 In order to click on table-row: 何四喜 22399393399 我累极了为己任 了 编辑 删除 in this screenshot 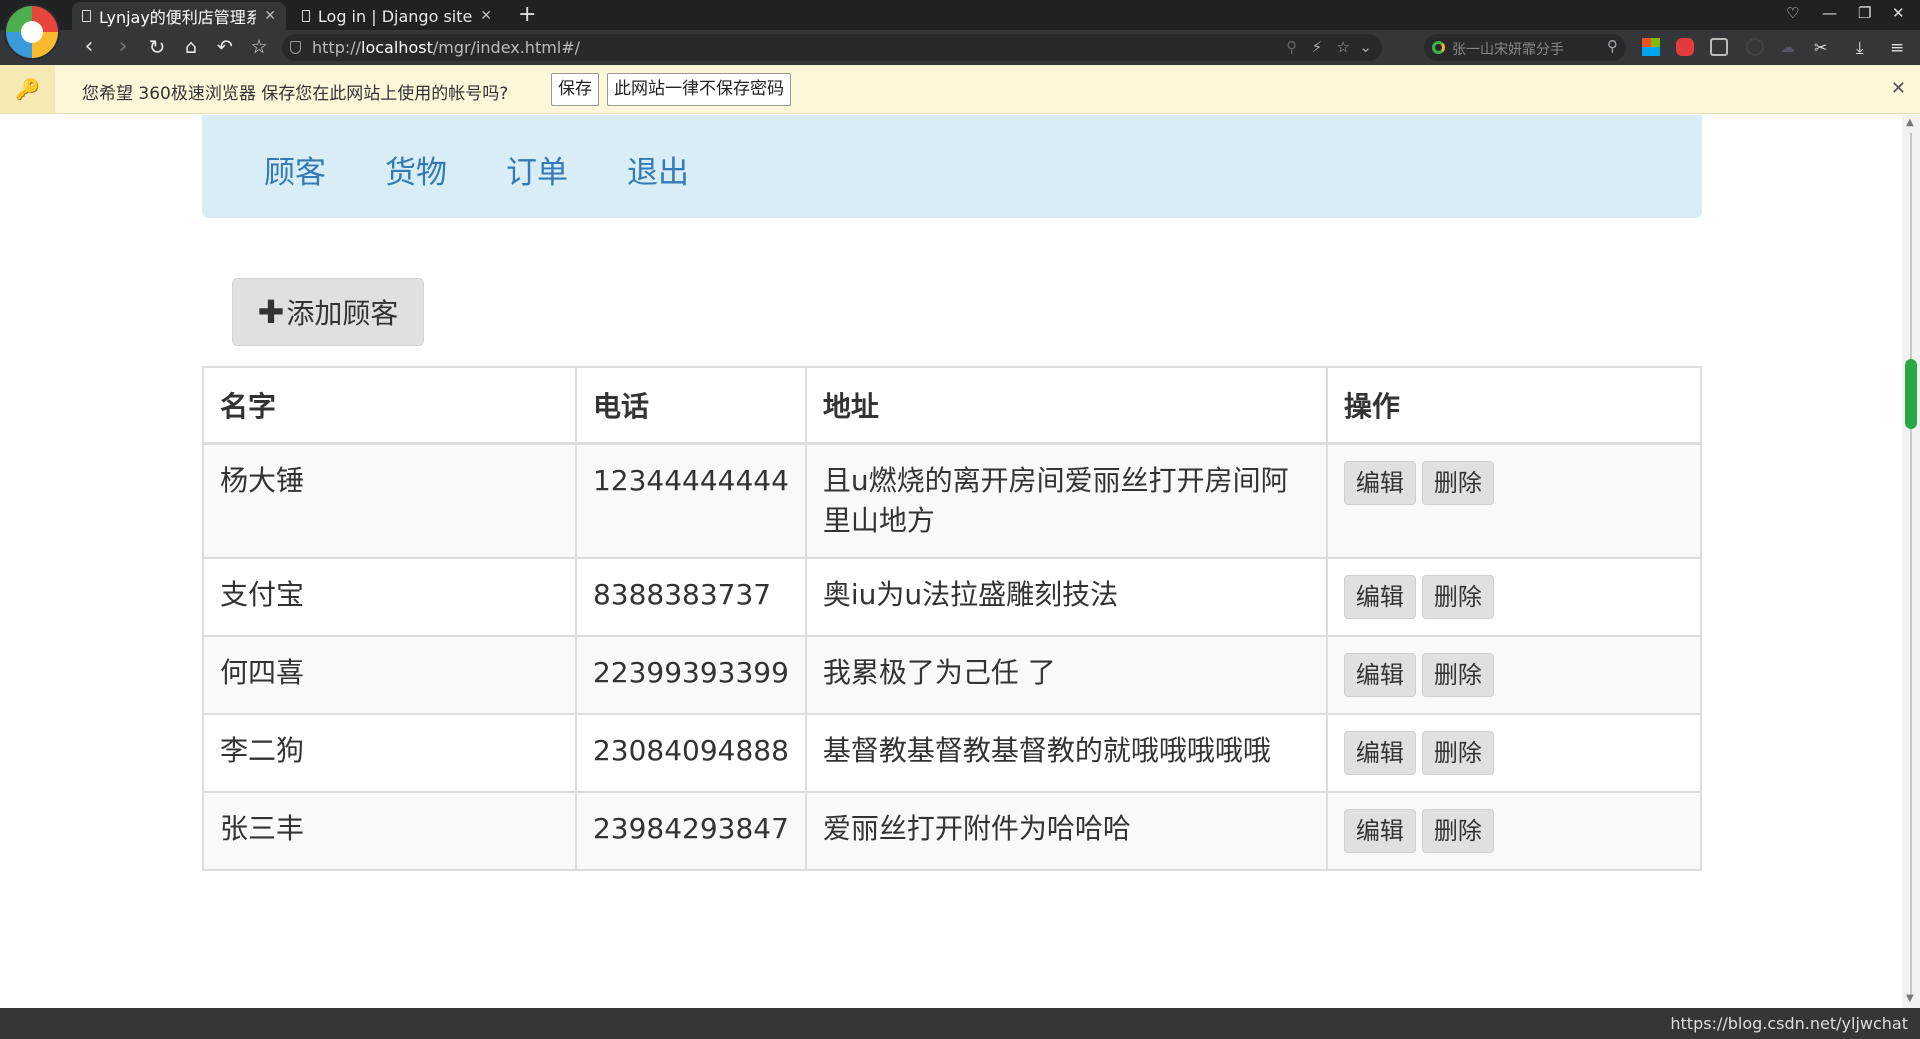, I will do `click(952, 674)`.